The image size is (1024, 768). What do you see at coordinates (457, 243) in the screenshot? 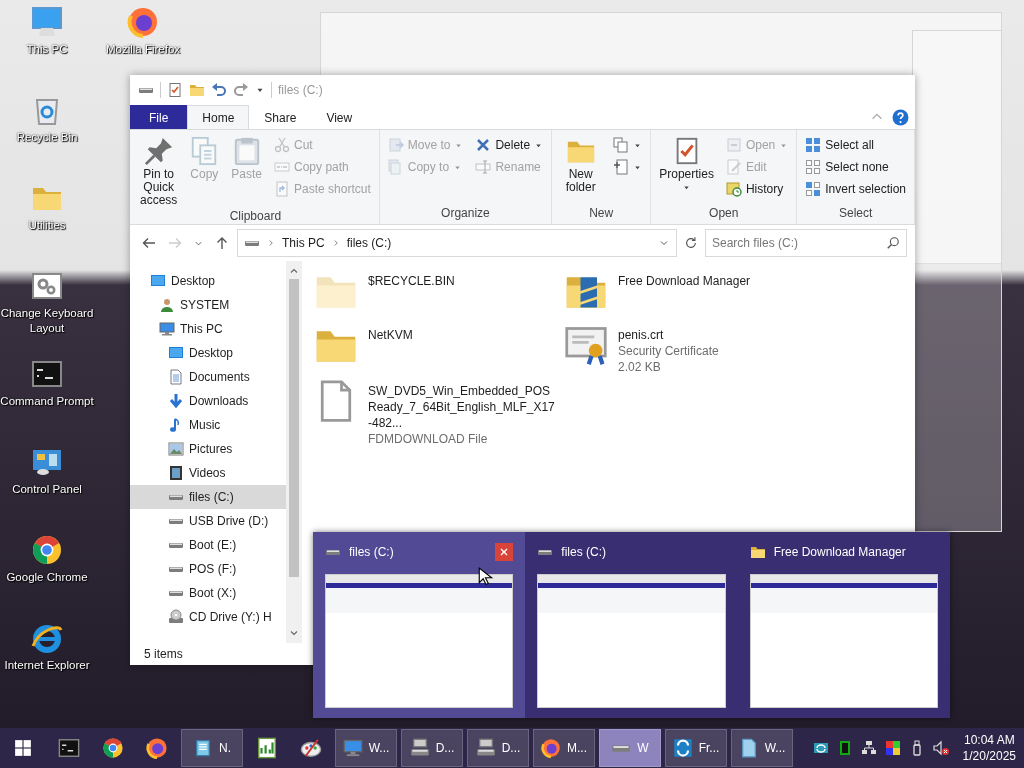
I see `address-bar: This PC files (C:)` at bounding box center [457, 243].